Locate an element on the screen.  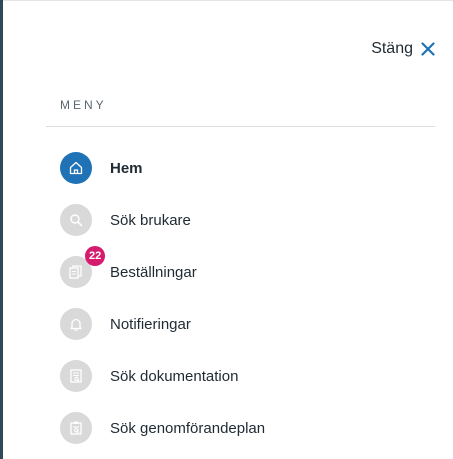
top-border is located at coordinates (228, 0).